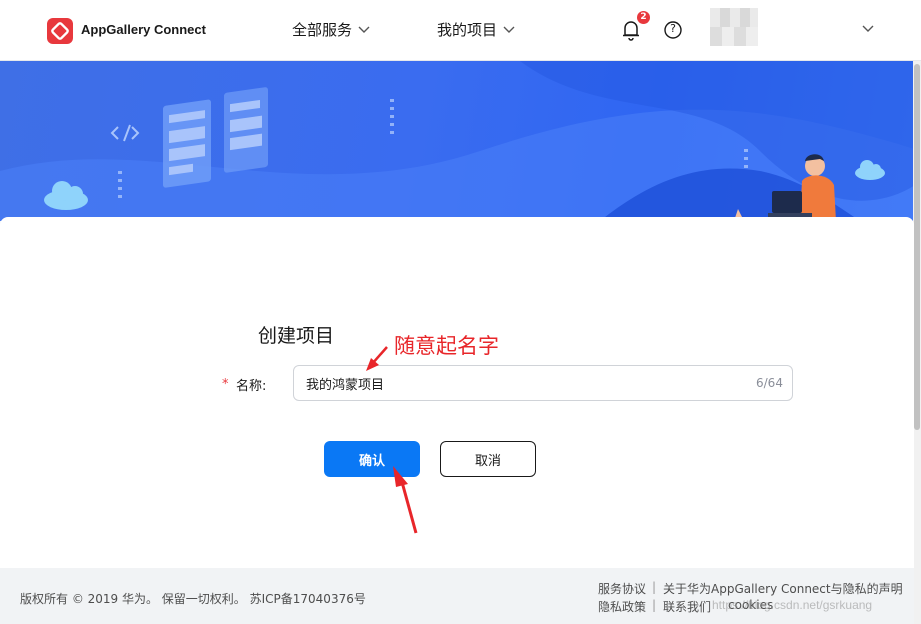 The width and height of the screenshot is (921, 624). What do you see at coordinates (193, 599) in the screenshot?
I see `copyright-text: 版权所有 © 2019 华为。 保留一切权利。 苏ICP备17040376号` at bounding box center [193, 599].